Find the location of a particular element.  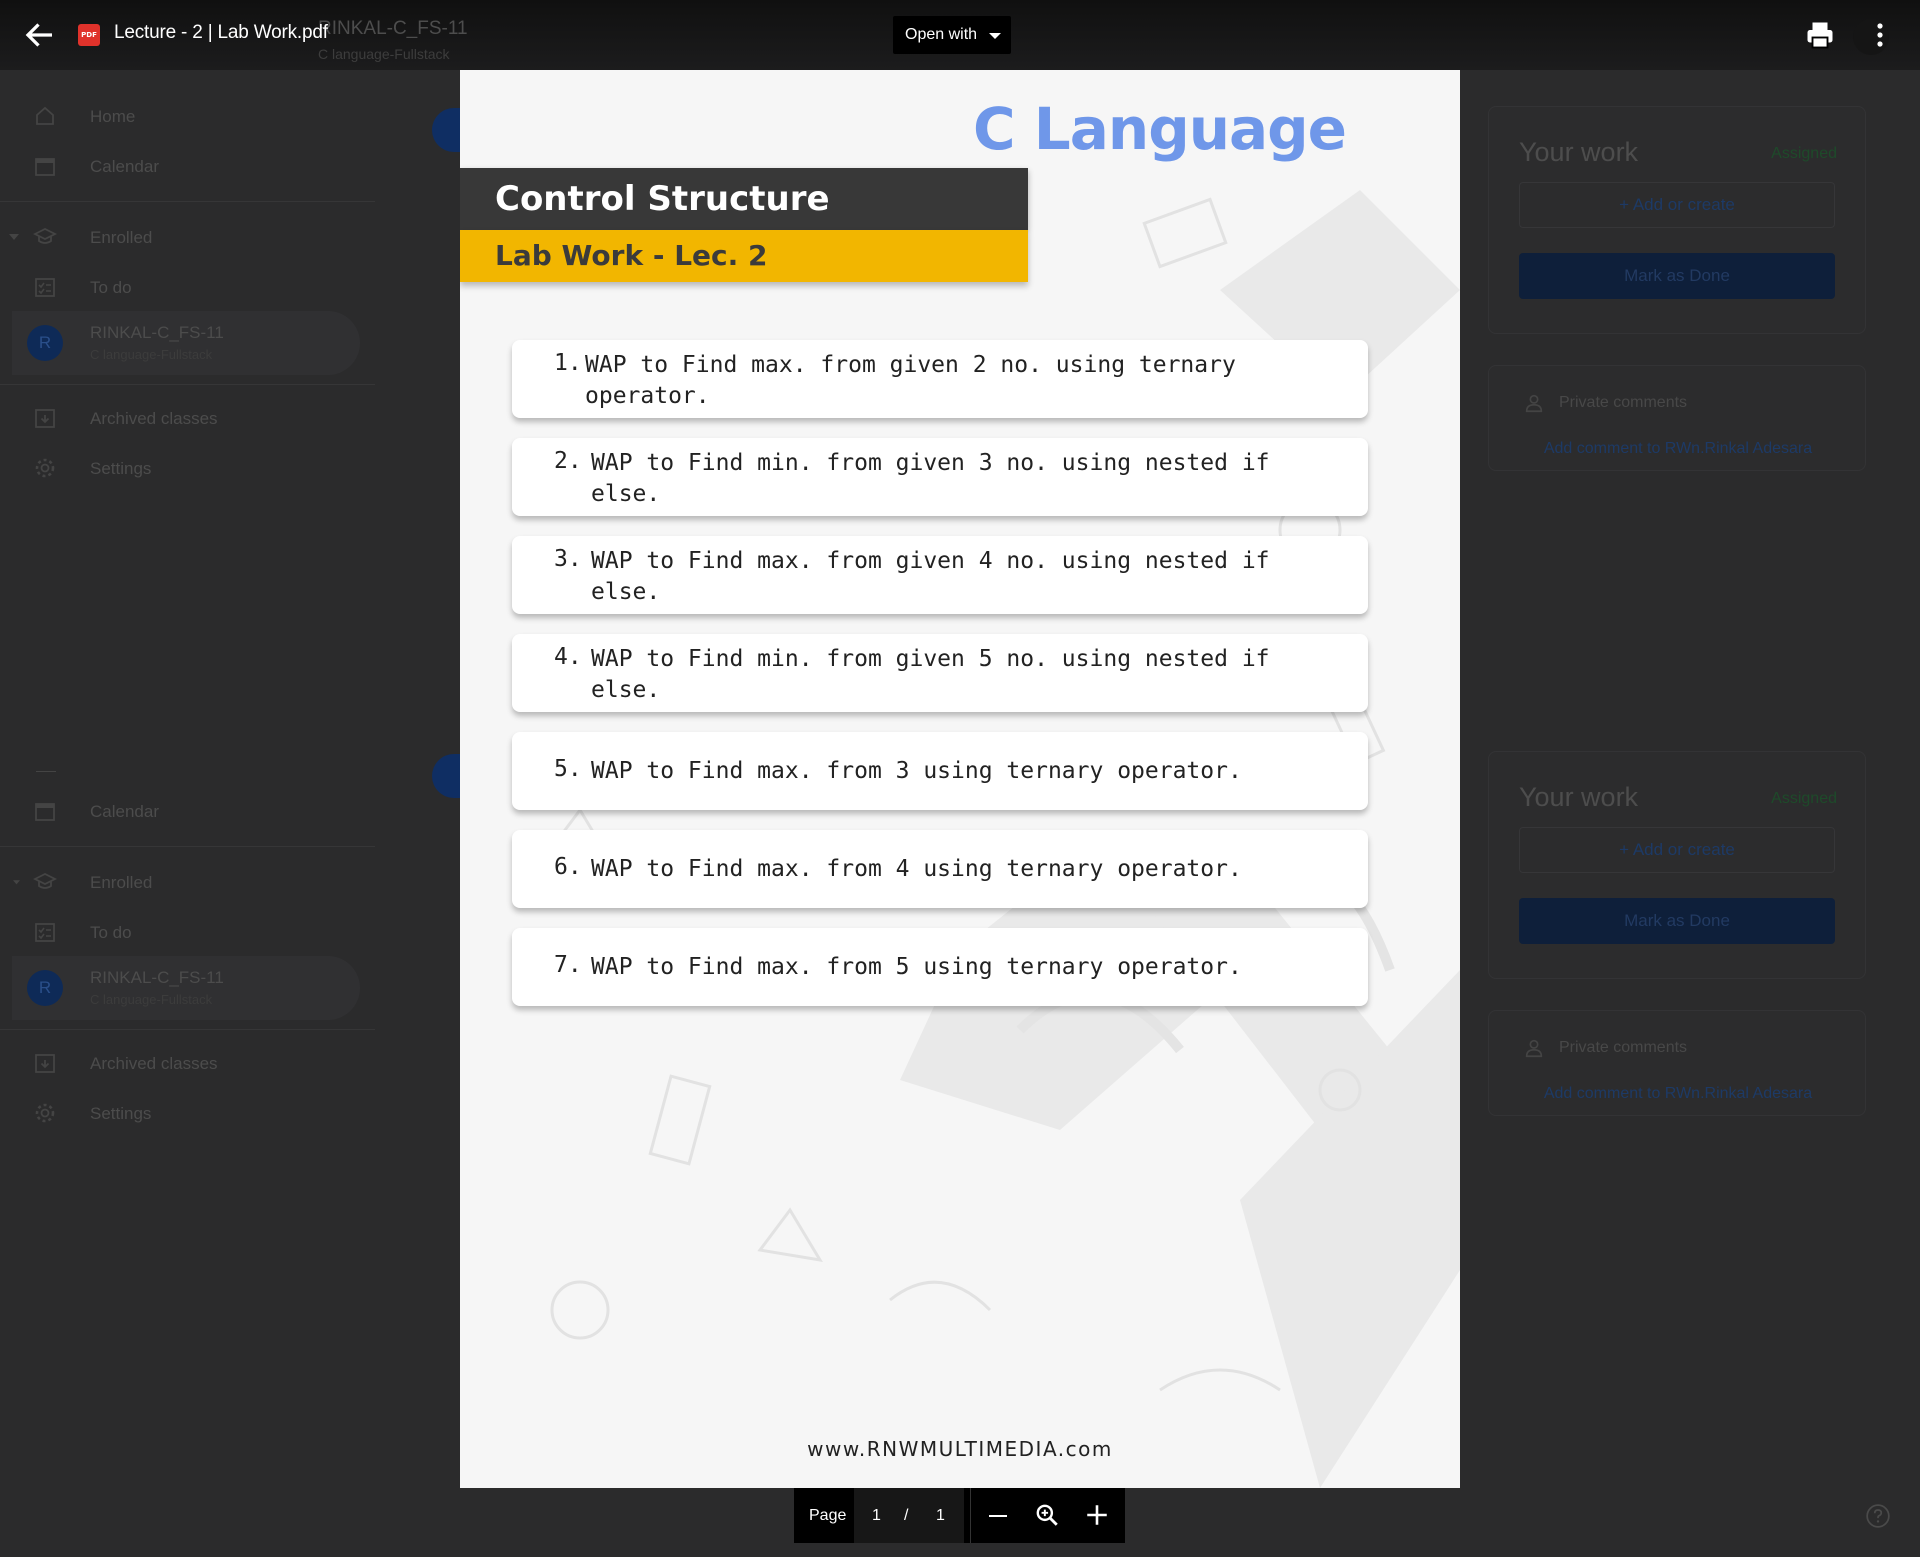

pdf-file-icon: PDF is located at coordinates (89, 35).